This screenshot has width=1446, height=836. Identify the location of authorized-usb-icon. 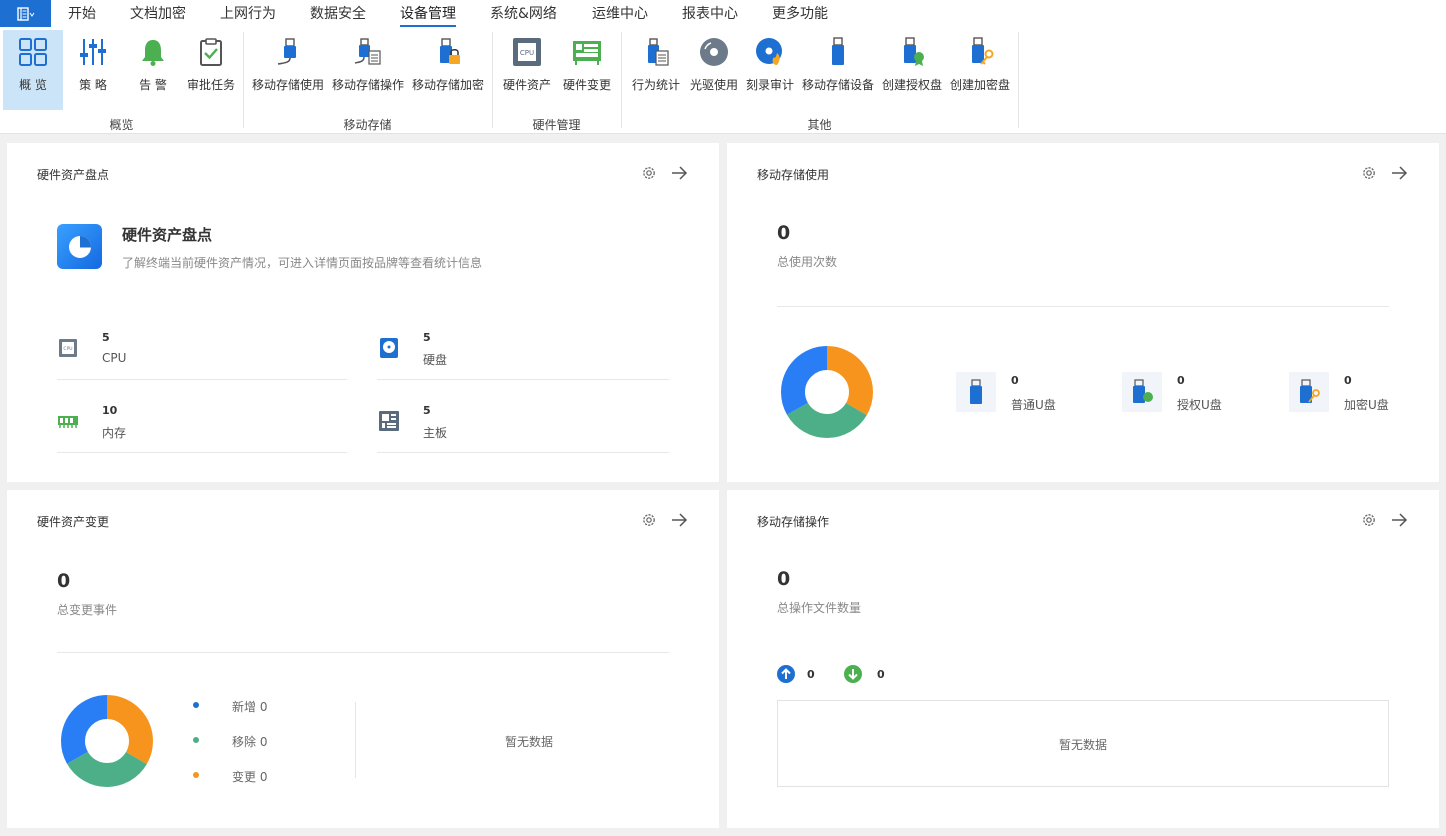
(1142, 392).